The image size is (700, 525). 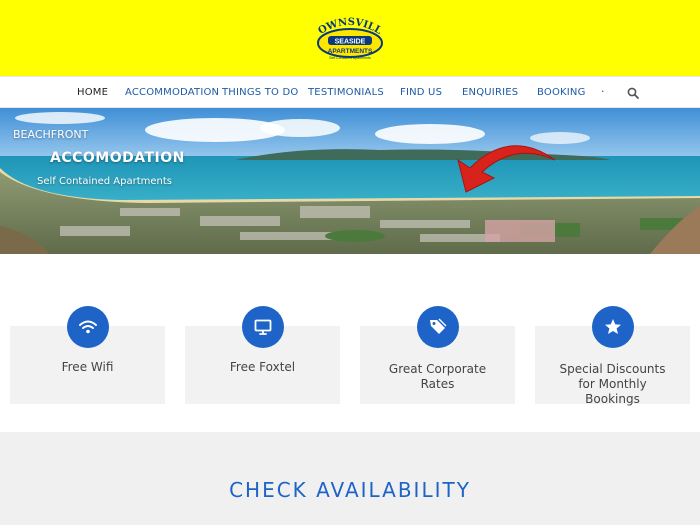 I want to click on nav-item-booking: BOOKING, so click(x=561, y=92).